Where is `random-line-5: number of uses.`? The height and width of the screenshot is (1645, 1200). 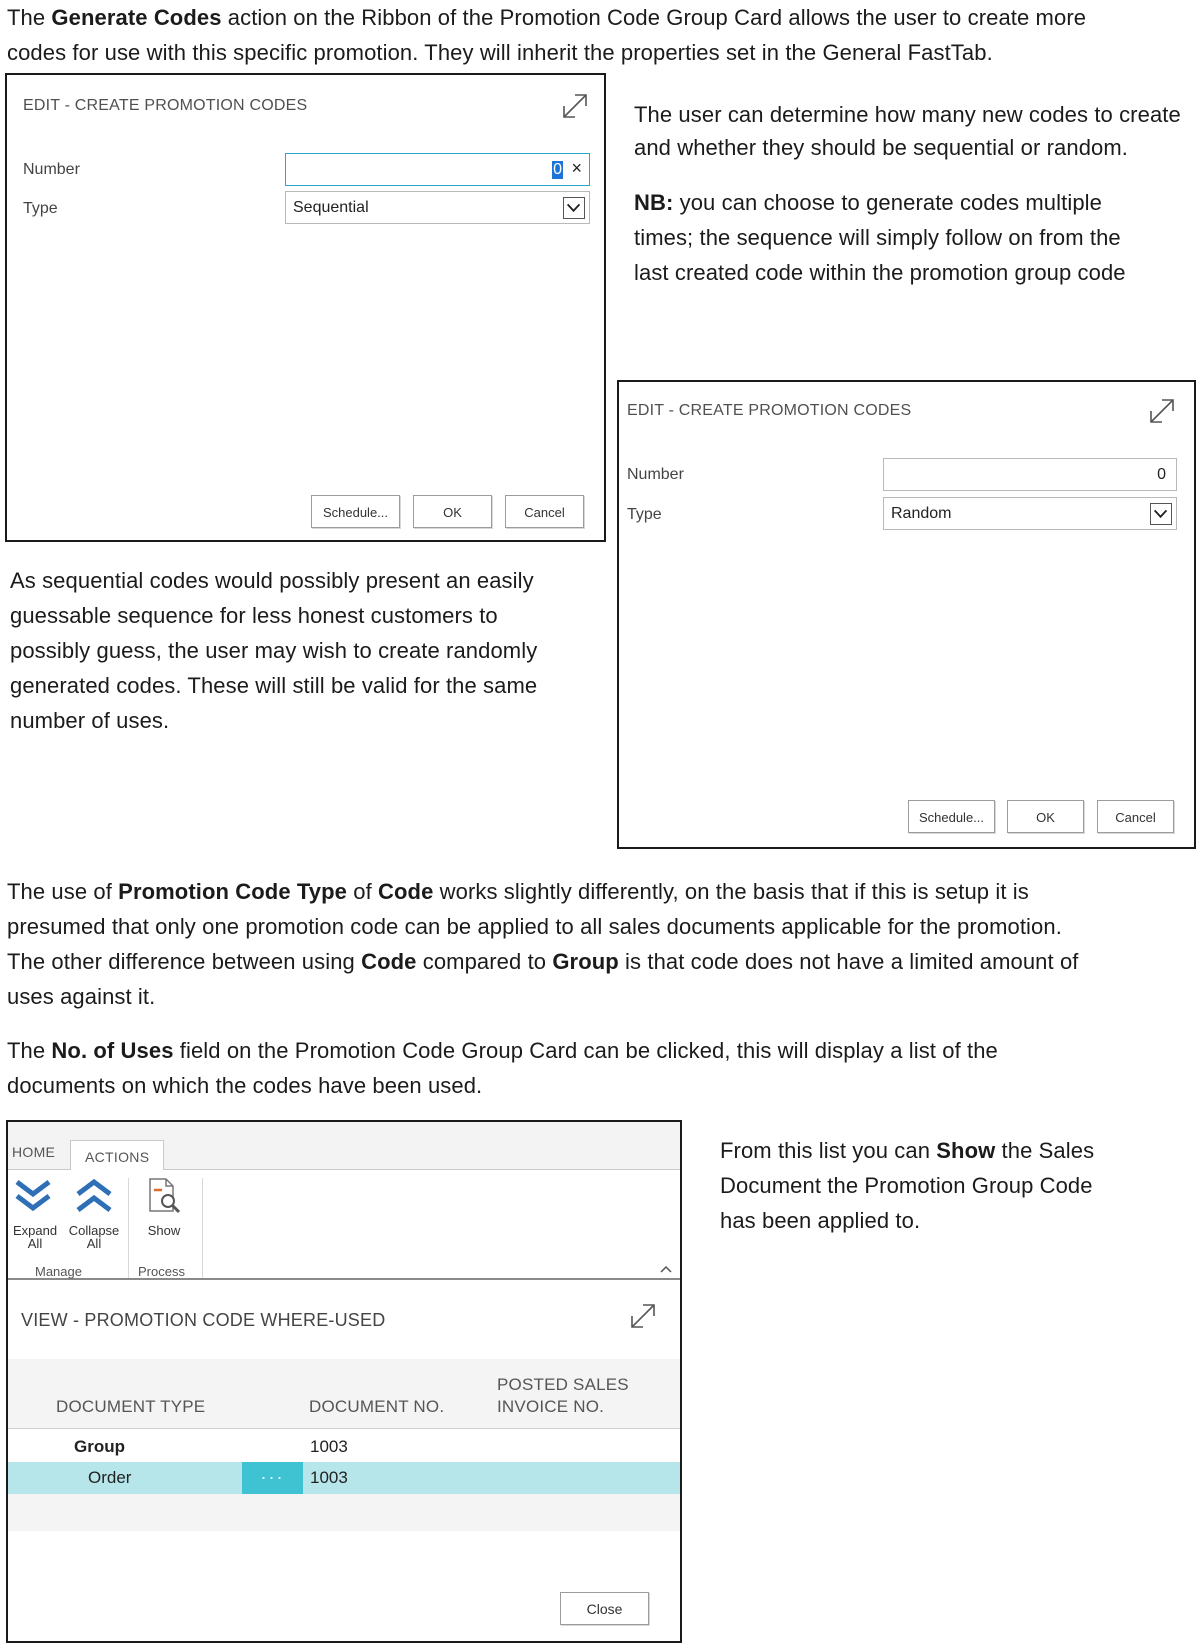
random-line-5: number of uses. is located at coordinates (90, 720).